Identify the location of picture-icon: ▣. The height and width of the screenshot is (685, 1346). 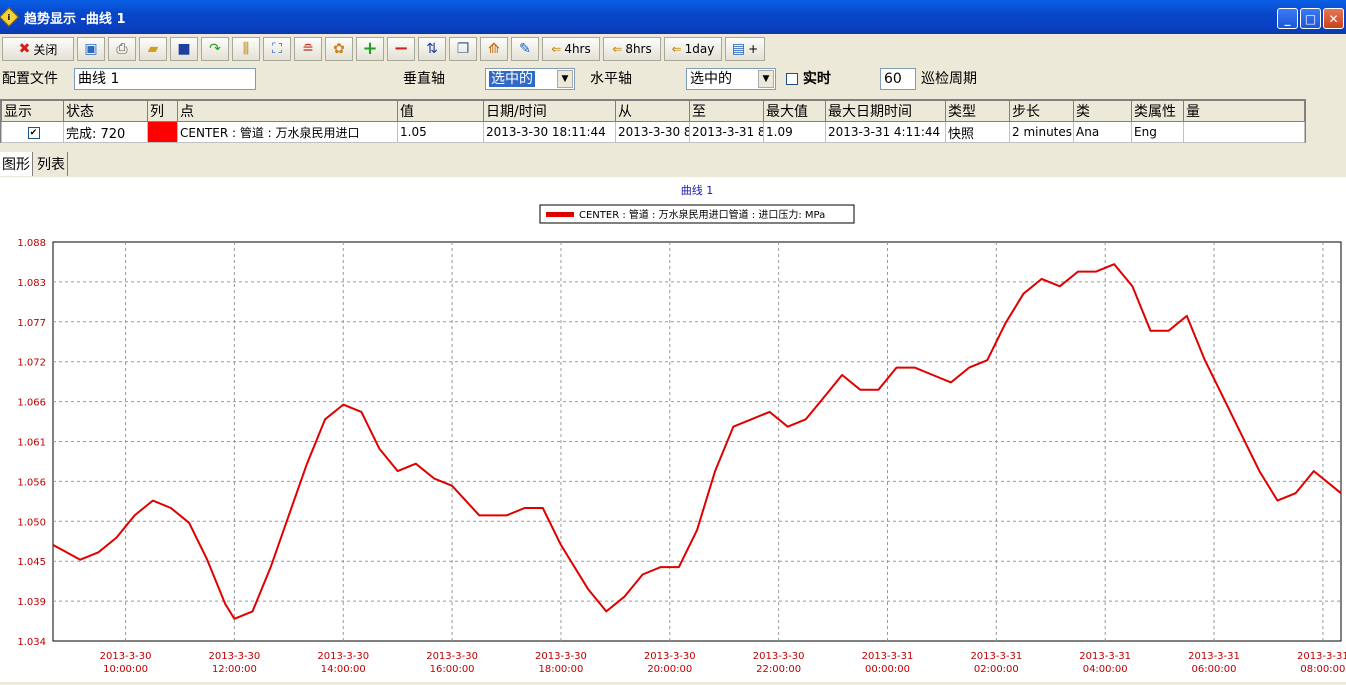
(91, 49).